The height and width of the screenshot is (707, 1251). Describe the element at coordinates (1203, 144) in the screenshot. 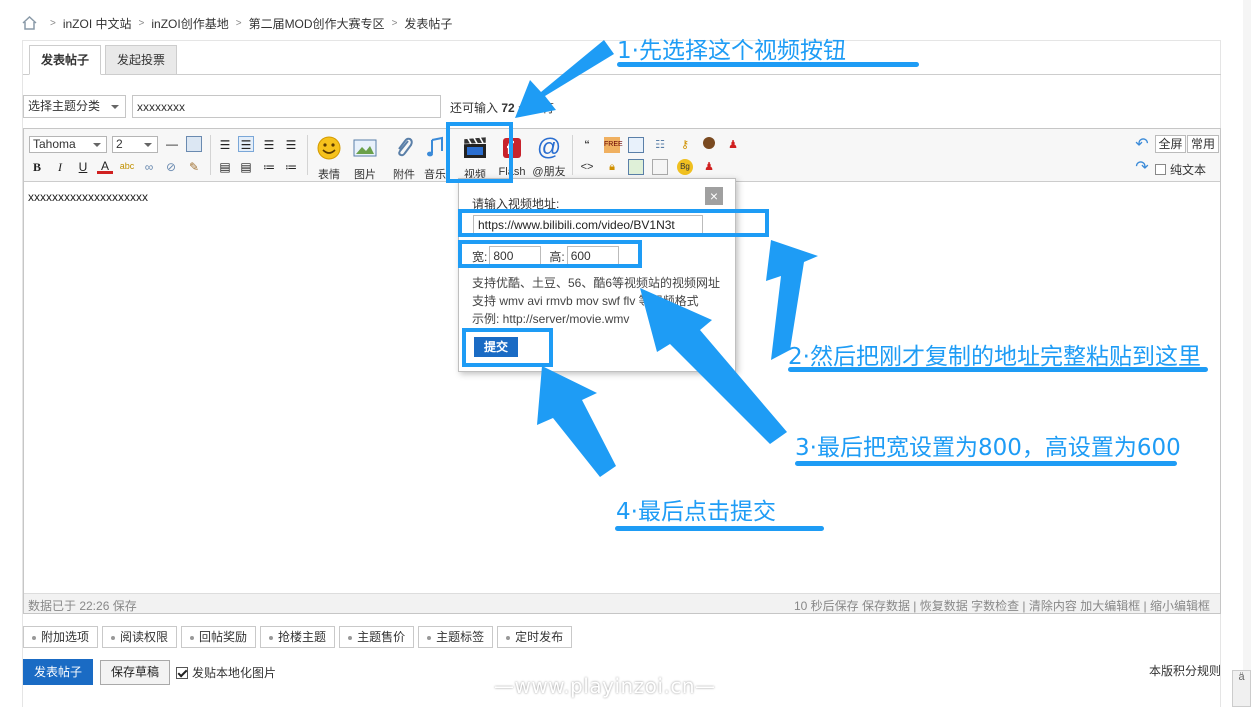

I see `common-button: 常用` at that location.